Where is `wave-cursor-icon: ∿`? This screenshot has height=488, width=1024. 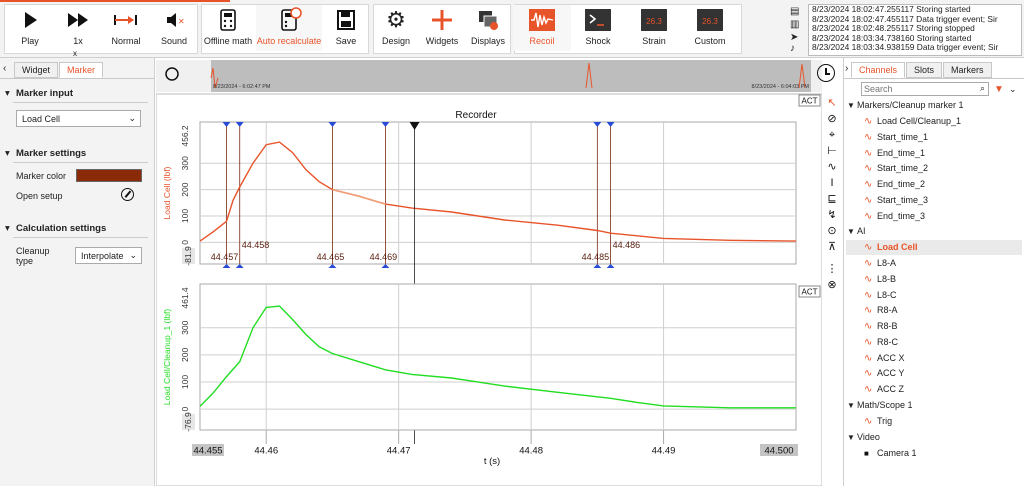
wave-cursor-icon: ∿ is located at coordinates (832, 167).